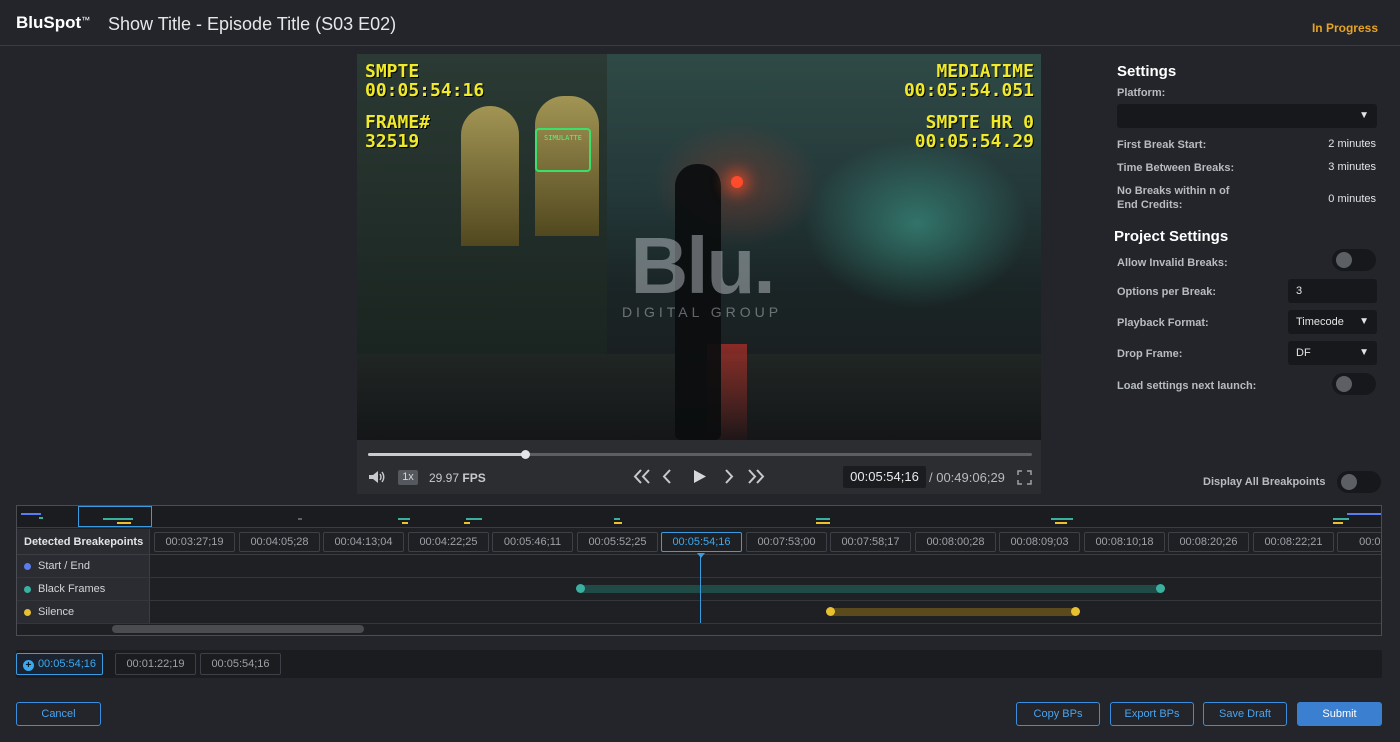  Describe the element at coordinates (448, 542) in the screenshot. I see `timecode-cell: 00:04:22;25` at that location.